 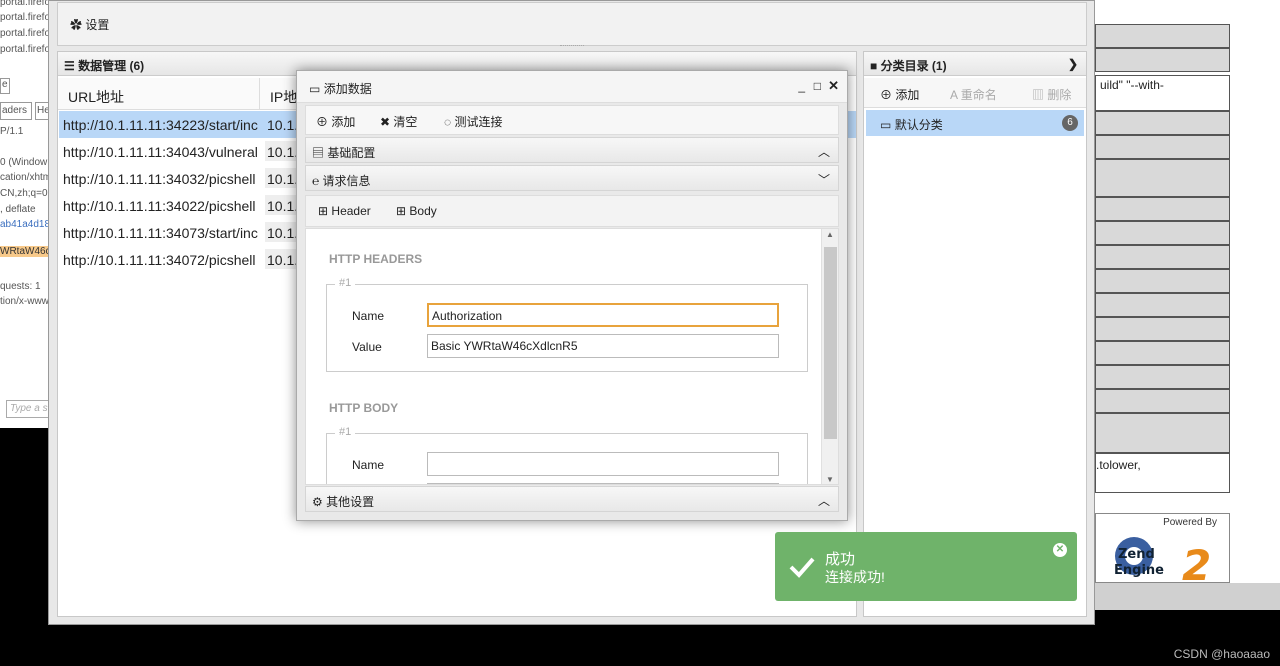 What do you see at coordinates (572, 211) in the screenshot?
I see `request-subtabs: ⊞ Header ⊞ Body` at bounding box center [572, 211].